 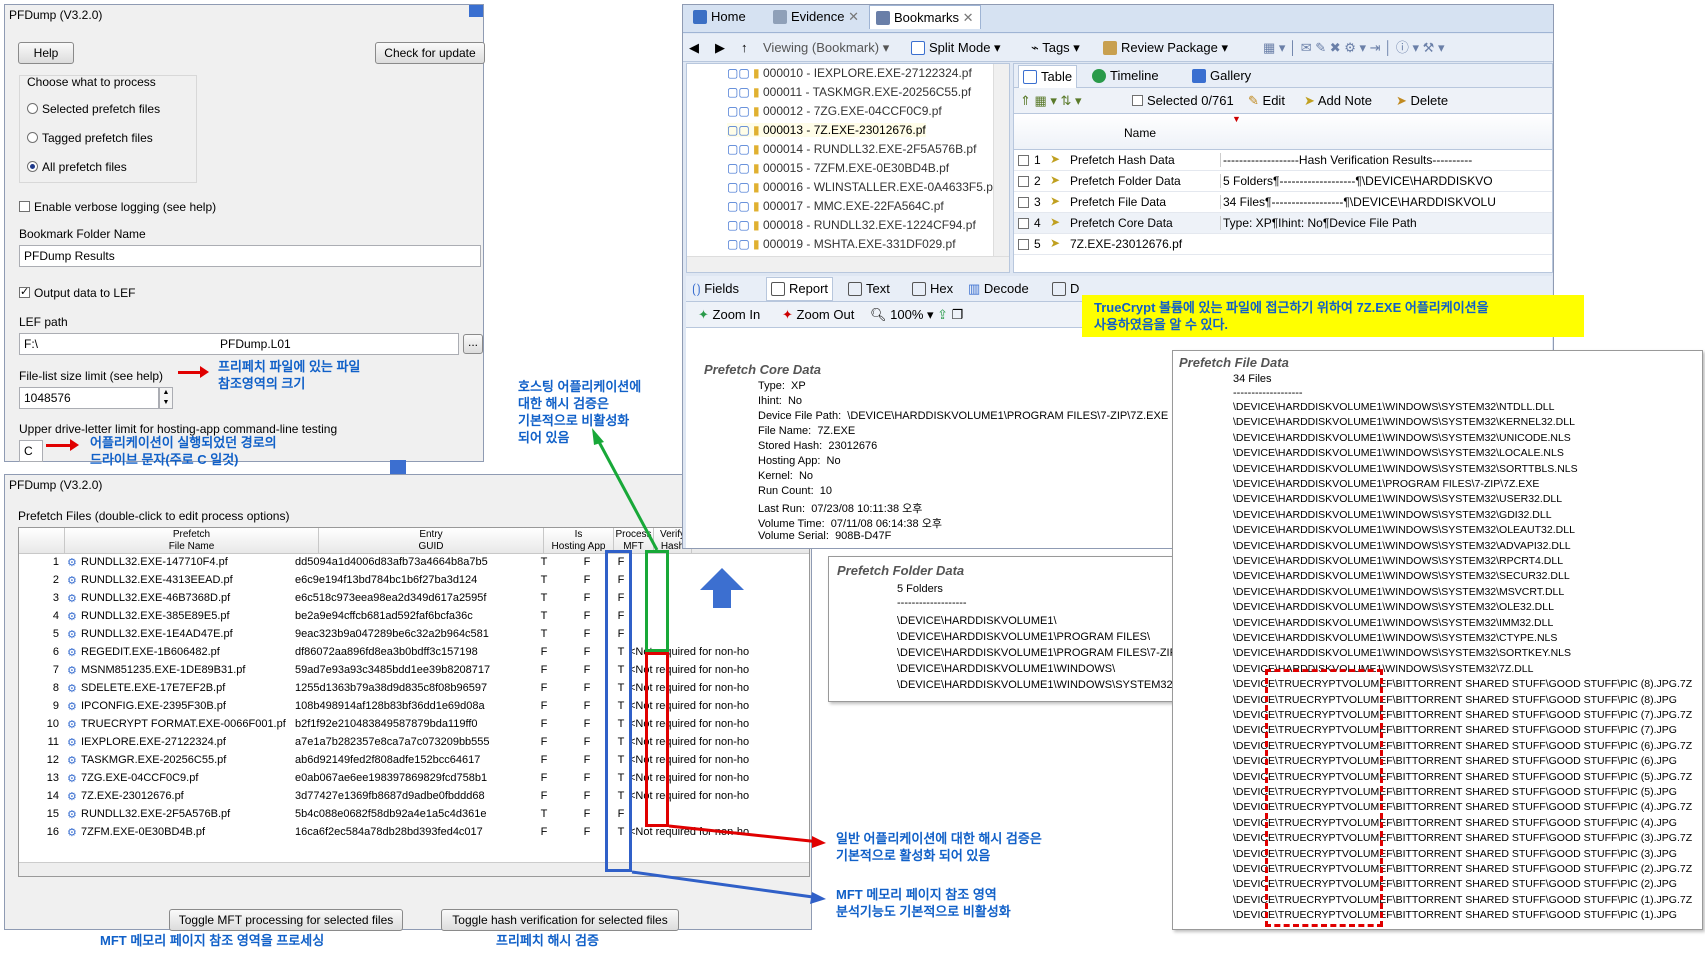 I want to click on zoom-dropdown: 🔍︎ 100% ▾ ⇪ ❐, so click(x=916, y=315).